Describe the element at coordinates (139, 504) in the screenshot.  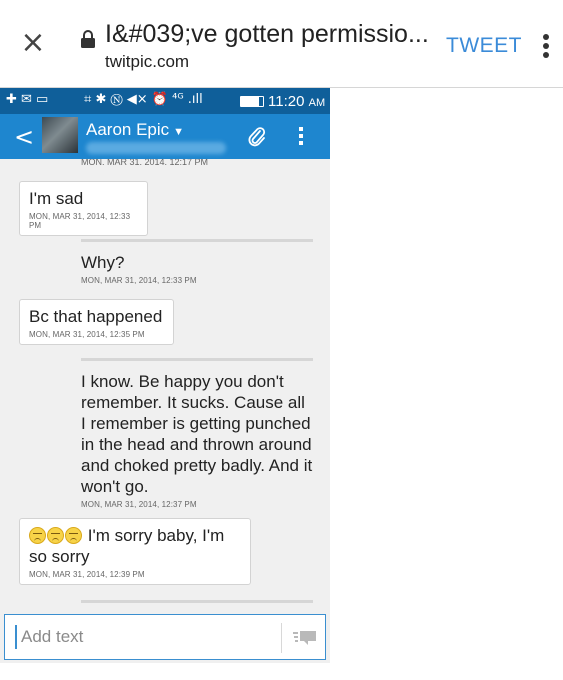
I see `message-timestamp: MON, MAR 31, 2014, 12:37 PM` at that location.